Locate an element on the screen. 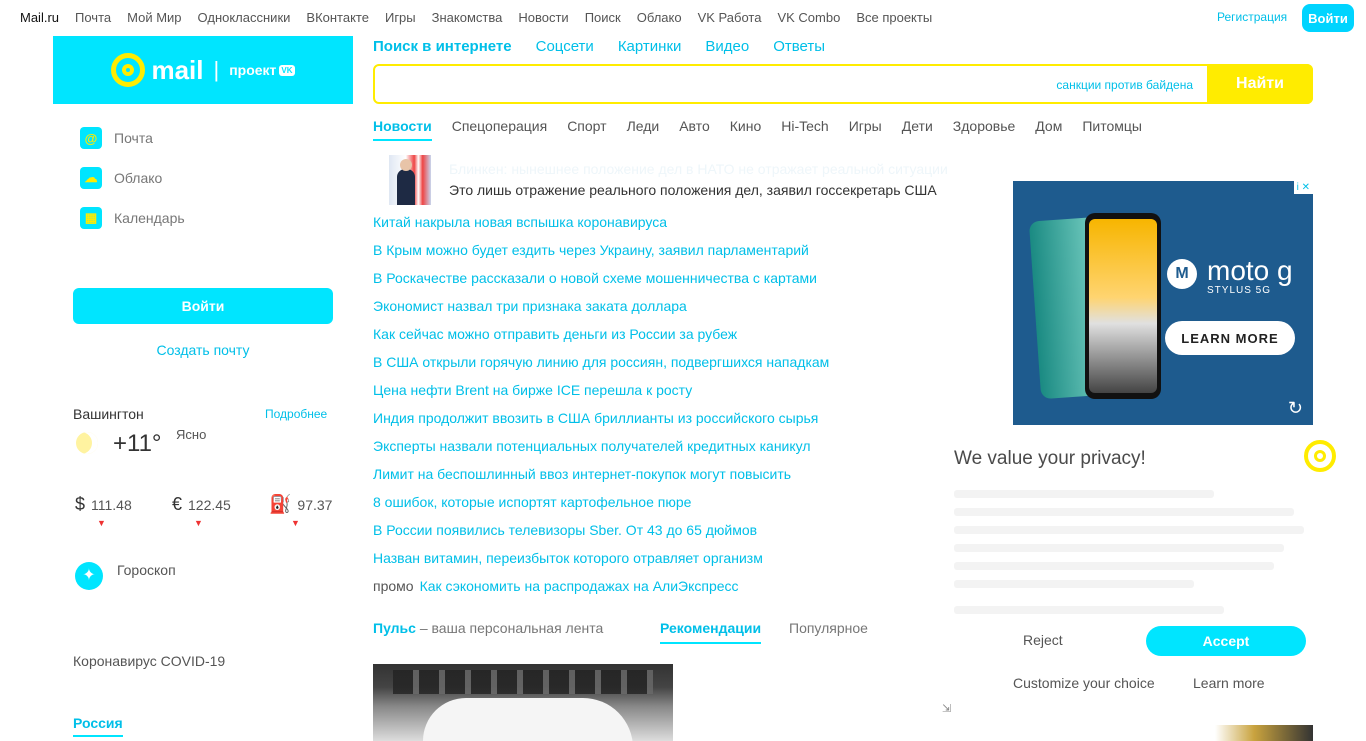 The image size is (1366, 741). service-cloud: ☁ Облако is located at coordinates (121, 178).